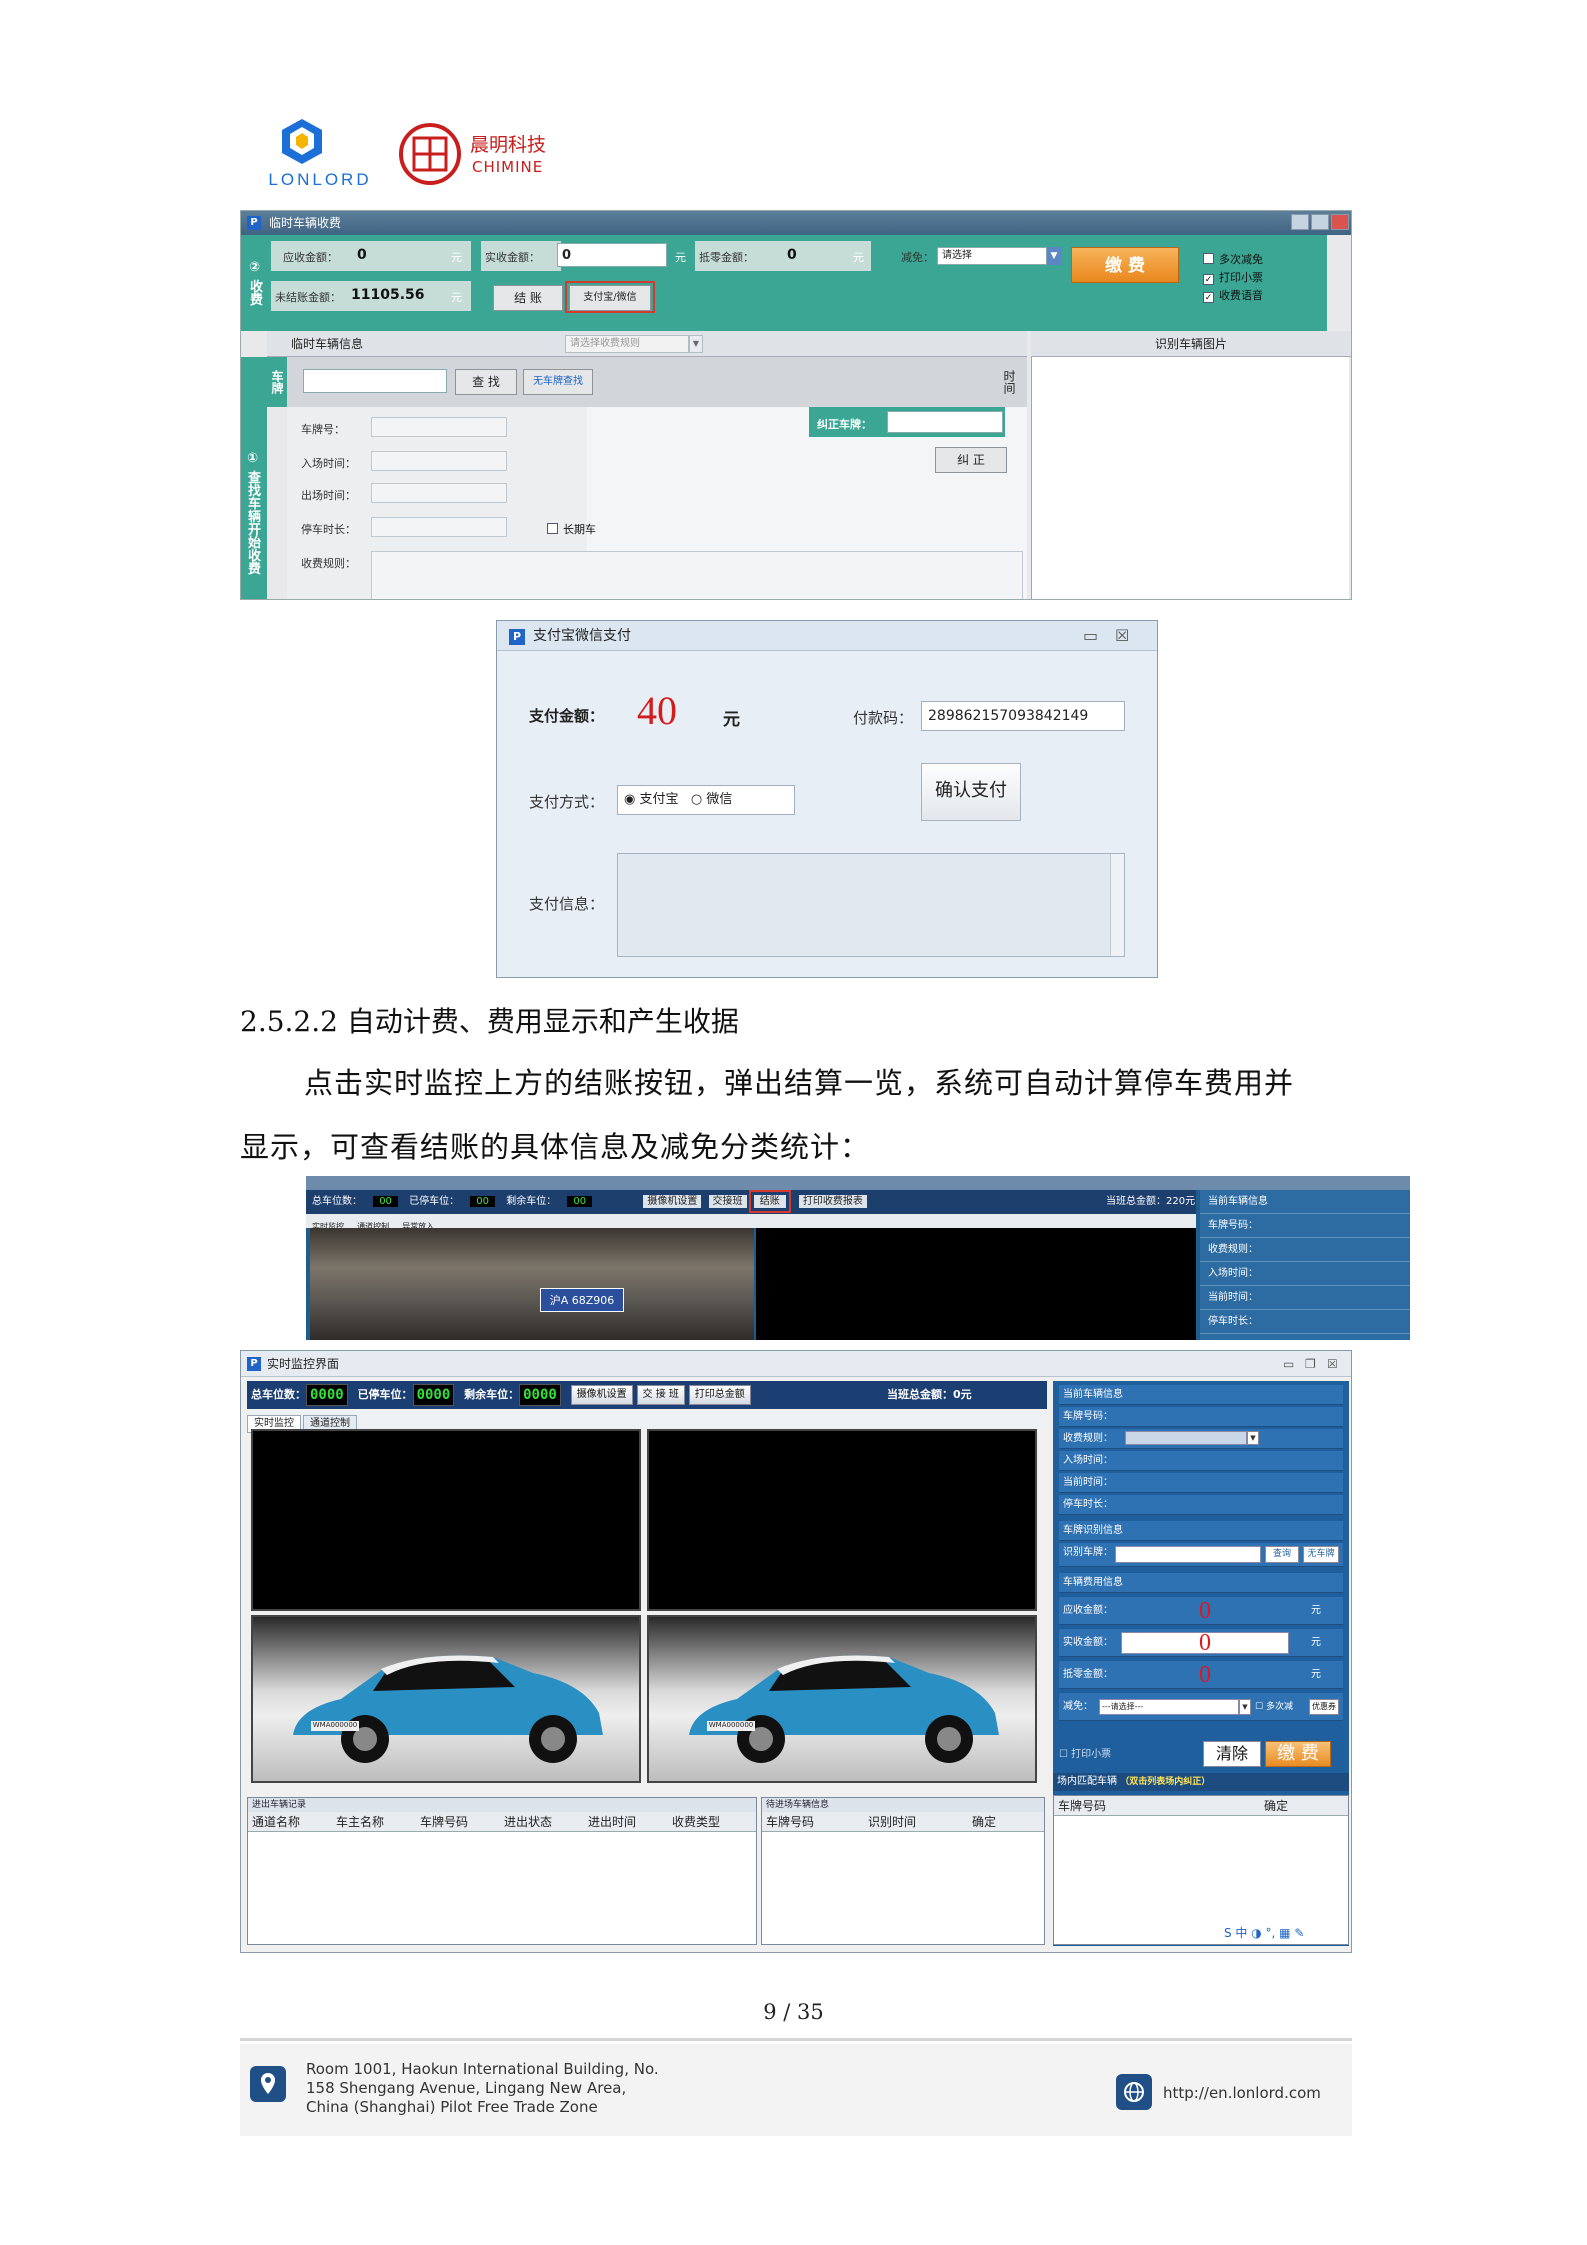 The width and height of the screenshot is (1587, 2245). I want to click on multi-reduce-check: ☐ 多次减, so click(1274, 1707).